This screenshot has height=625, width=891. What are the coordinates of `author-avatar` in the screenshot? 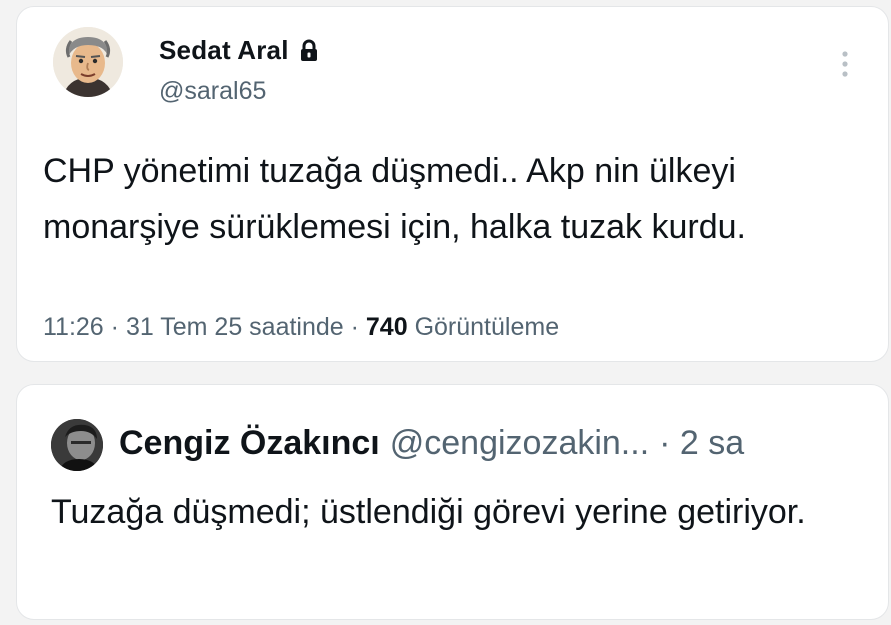 It's located at (88, 62).